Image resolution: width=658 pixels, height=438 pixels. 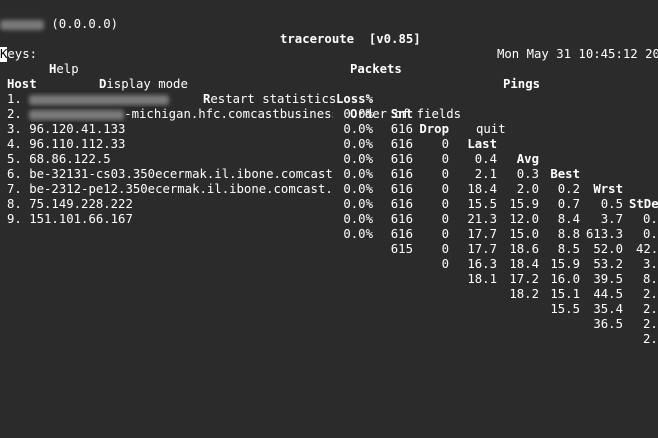 What do you see at coordinates (608, 294) in the screenshot?
I see `hop-wrst: 44.5` at bounding box center [608, 294].